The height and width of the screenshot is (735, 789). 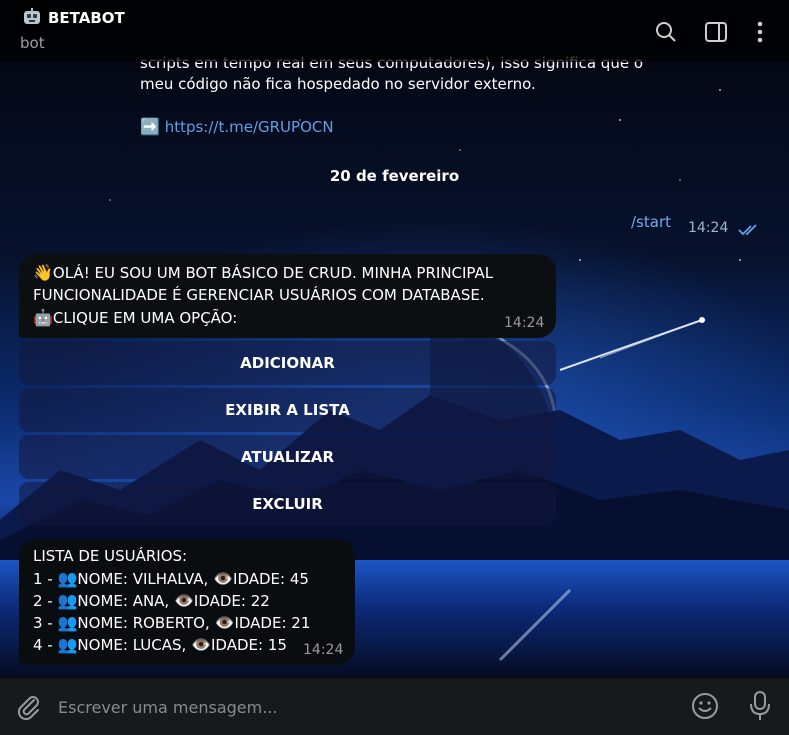 What do you see at coordinates (368, 707) in the screenshot?
I see `message-input` at bounding box center [368, 707].